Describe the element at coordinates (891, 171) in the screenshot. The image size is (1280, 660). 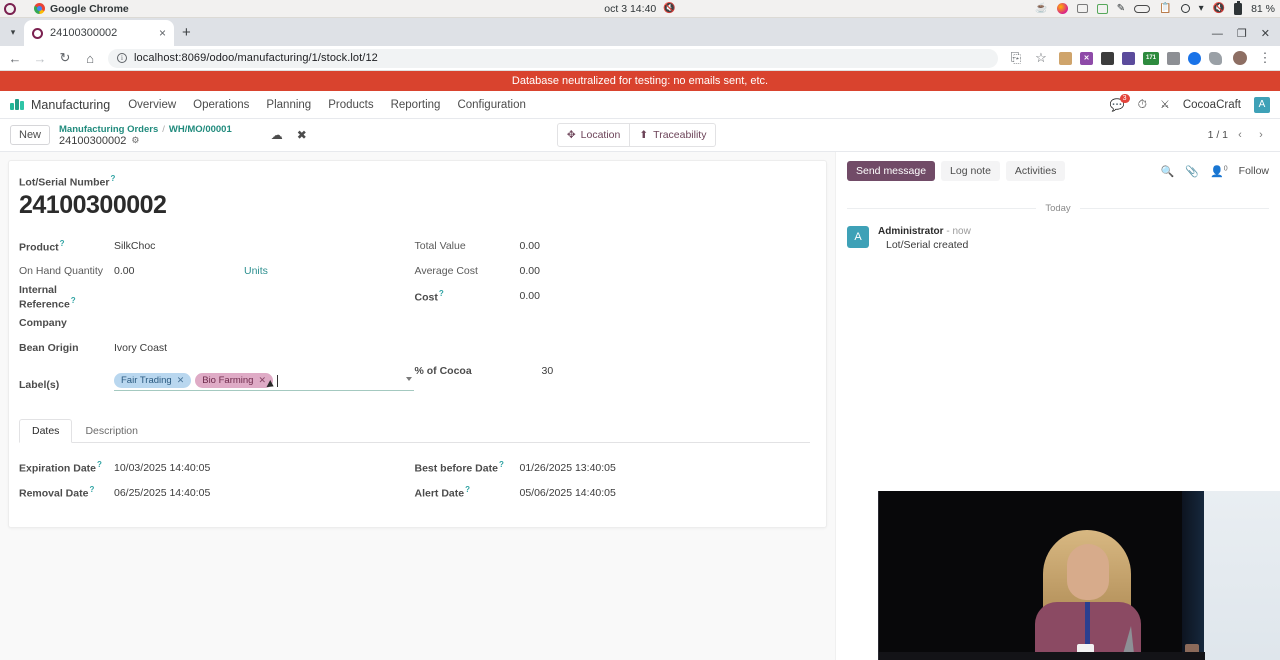
I see `send-message-button: Send message` at that location.